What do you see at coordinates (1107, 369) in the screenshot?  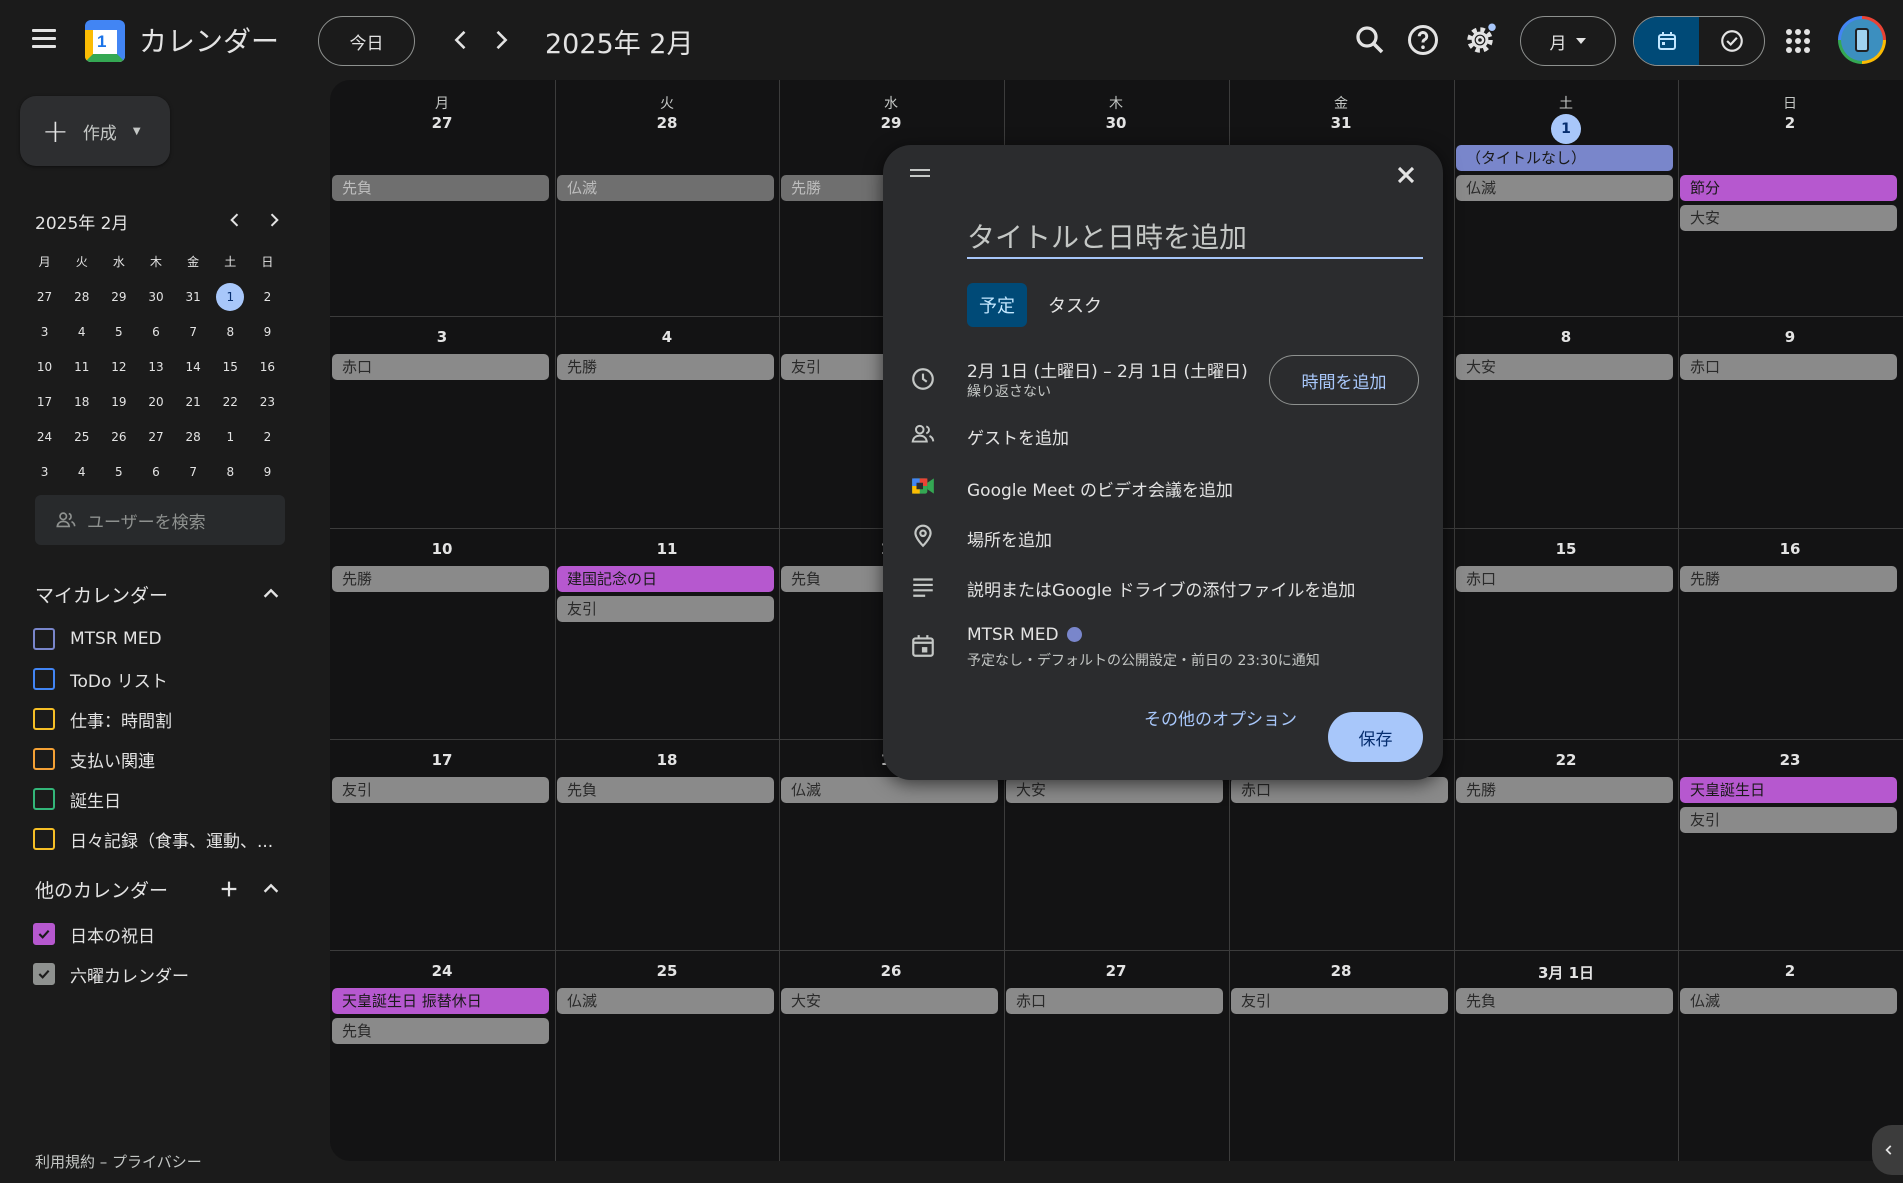 I see `event-date-range: 2月 1日 (土曜日) – 2月 1日 (土曜日)` at bounding box center [1107, 369].